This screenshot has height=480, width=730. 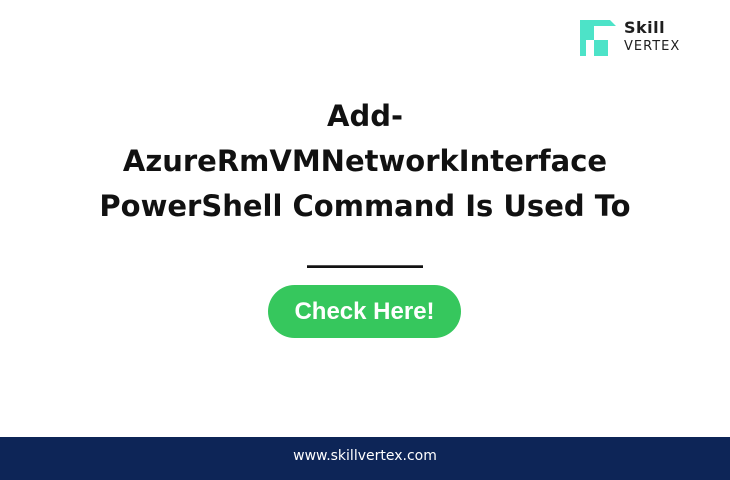 I want to click on title-blank-line: ________, so click(x=365, y=251).